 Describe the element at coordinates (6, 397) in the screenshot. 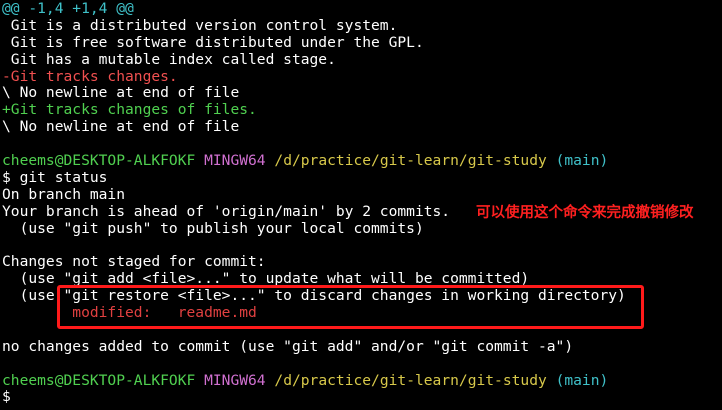

I see `prompt-dollar: $` at that location.